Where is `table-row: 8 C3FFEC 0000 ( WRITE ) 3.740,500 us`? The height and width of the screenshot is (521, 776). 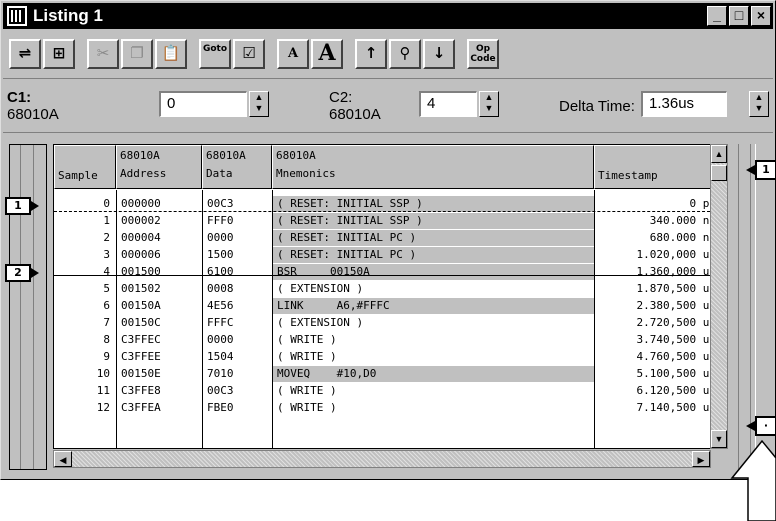 table-row: 8 C3FFEC 0000 ( WRITE ) 3.740,500 us is located at coordinates (387, 340).